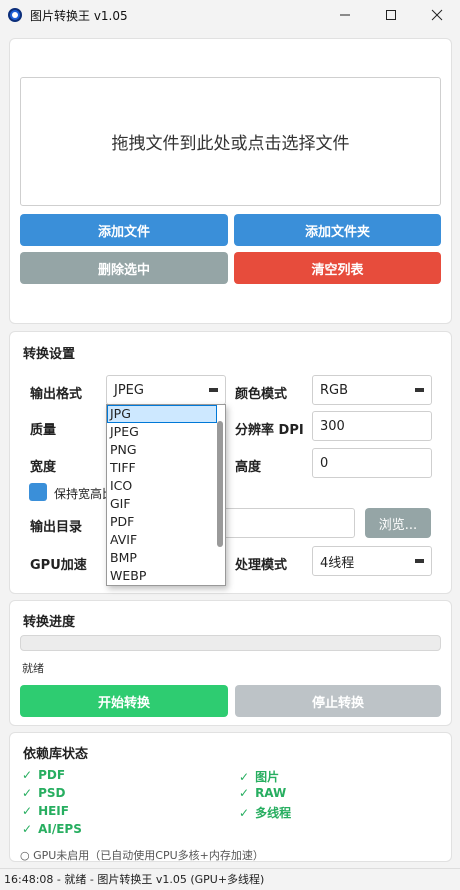  Describe the element at coordinates (230, 643) in the screenshot. I see `progress-bar` at that location.